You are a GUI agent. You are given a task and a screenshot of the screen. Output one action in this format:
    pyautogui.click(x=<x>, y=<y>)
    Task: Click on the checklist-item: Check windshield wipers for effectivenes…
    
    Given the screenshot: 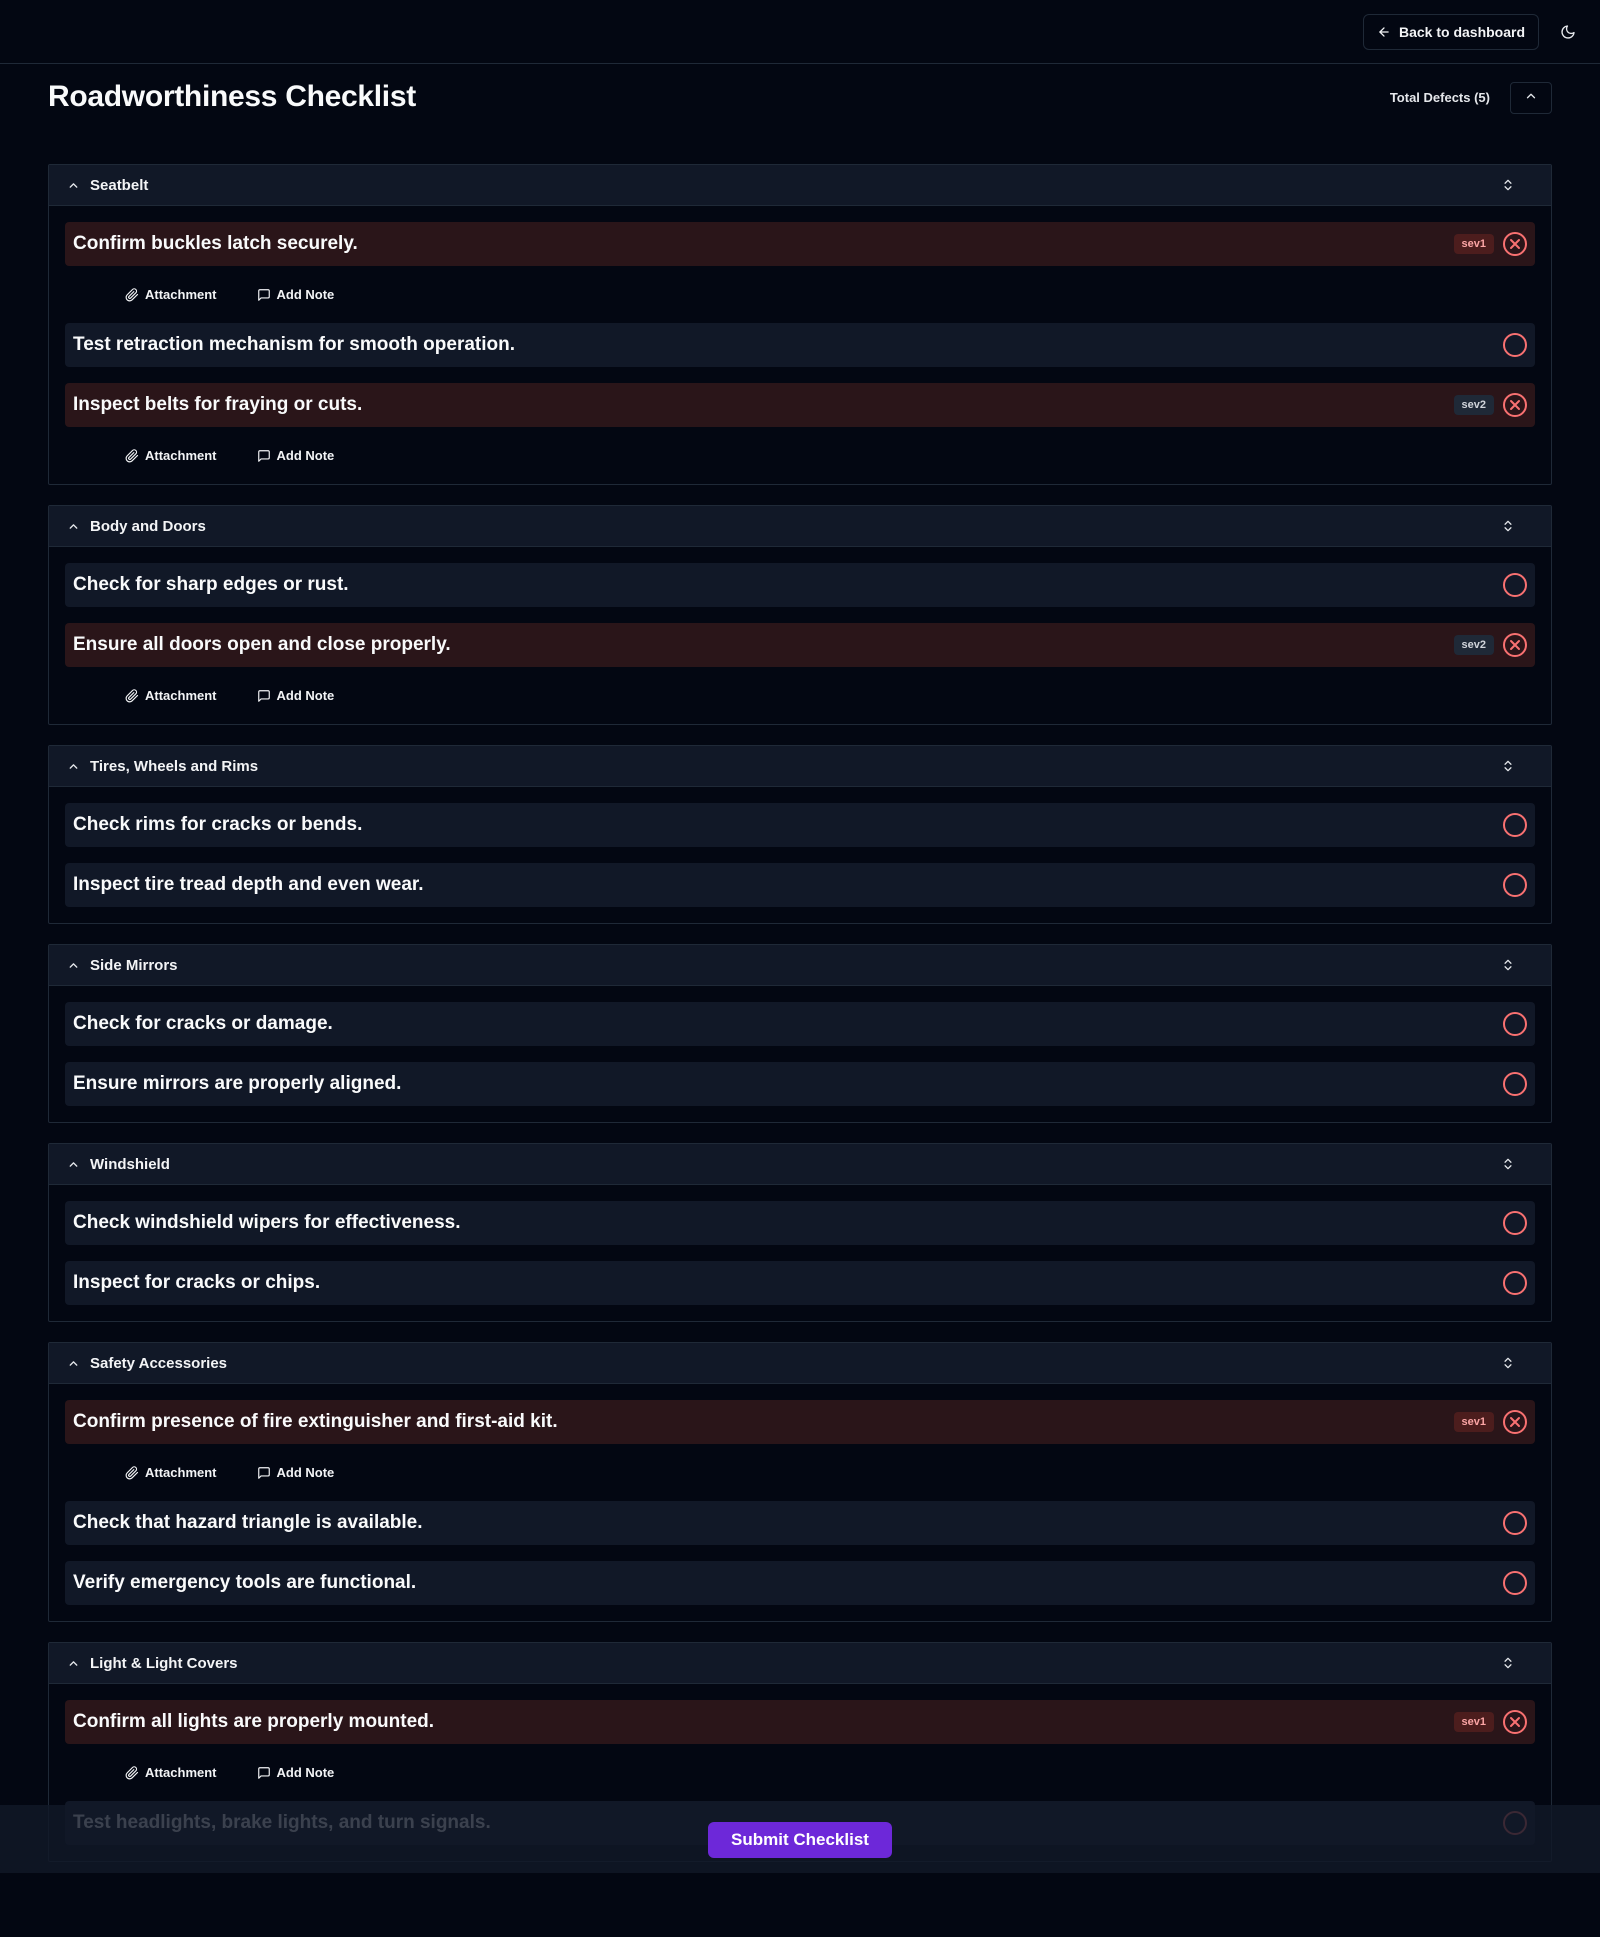 What is the action you would take?
    pyautogui.click(x=800, y=1223)
    